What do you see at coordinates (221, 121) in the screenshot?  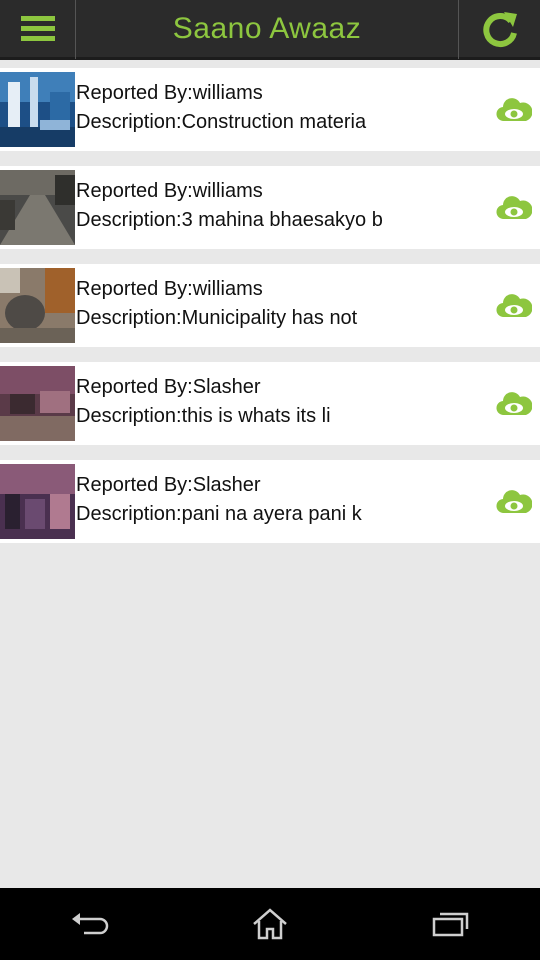 I see `description-label: Description:Construction materia` at bounding box center [221, 121].